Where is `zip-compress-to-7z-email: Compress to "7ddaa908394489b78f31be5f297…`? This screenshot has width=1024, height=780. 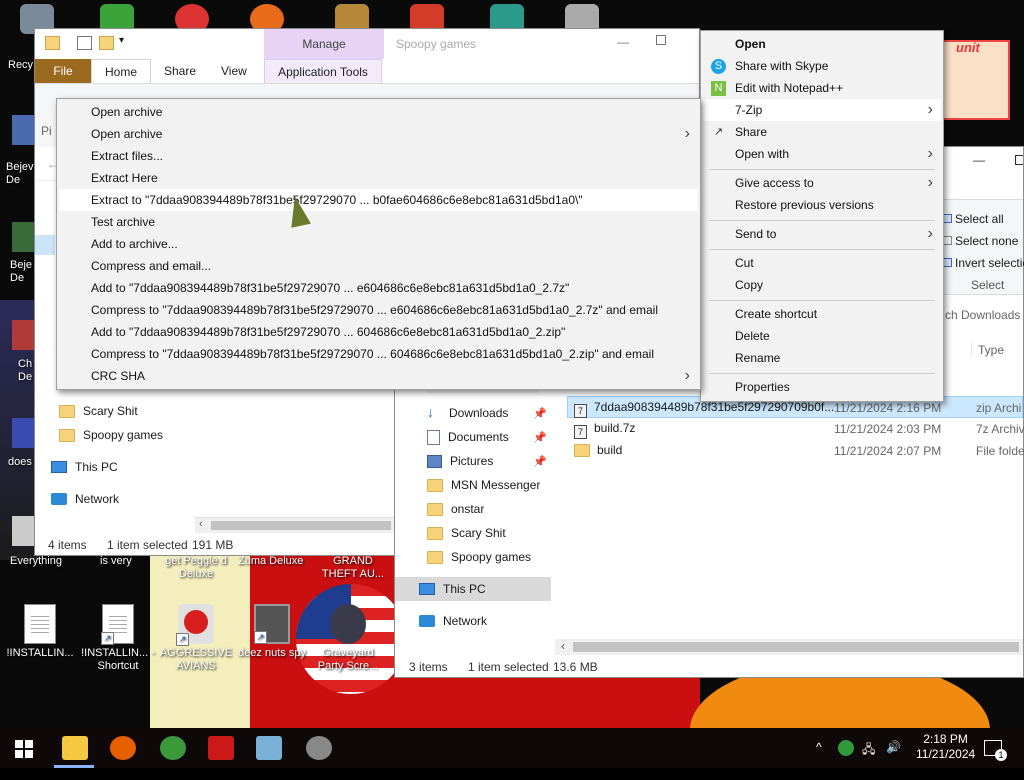 zip-compress-to-7z-email: Compress to "7ddaa908394489b78f31be5f297… is located at coordinates (378, 310).